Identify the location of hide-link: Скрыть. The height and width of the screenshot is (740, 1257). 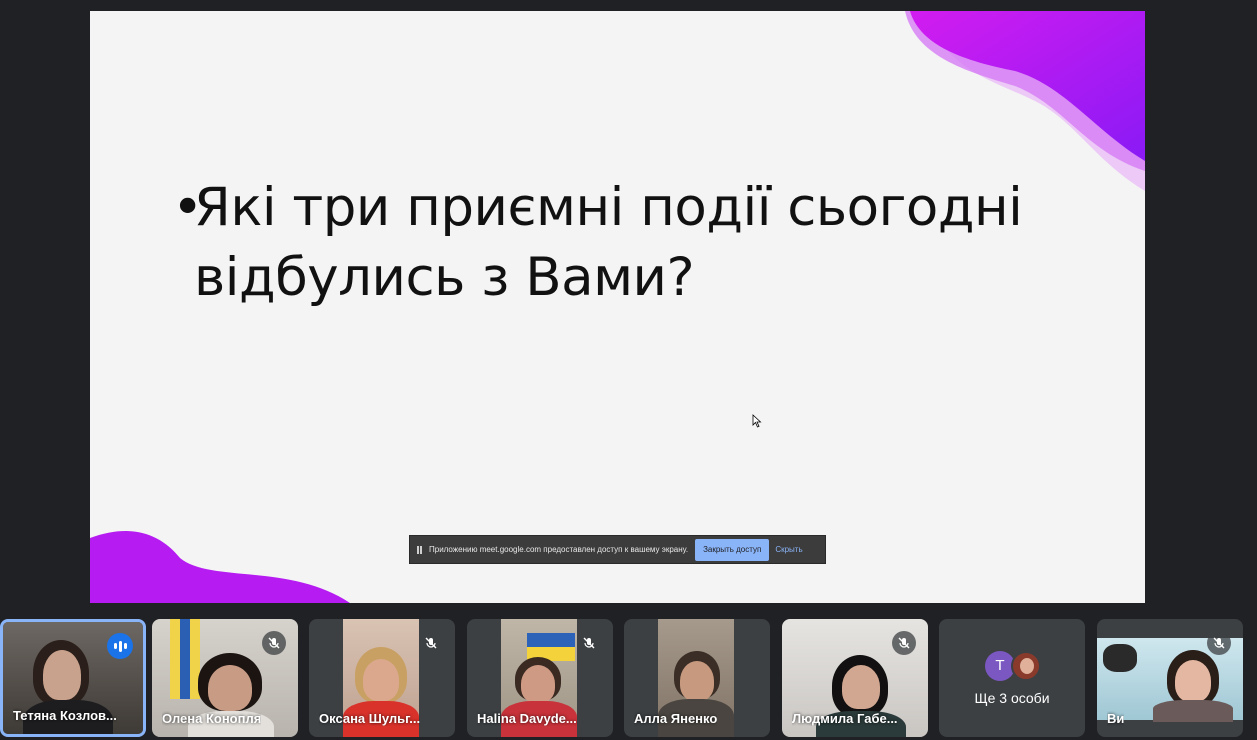
(788, 549).